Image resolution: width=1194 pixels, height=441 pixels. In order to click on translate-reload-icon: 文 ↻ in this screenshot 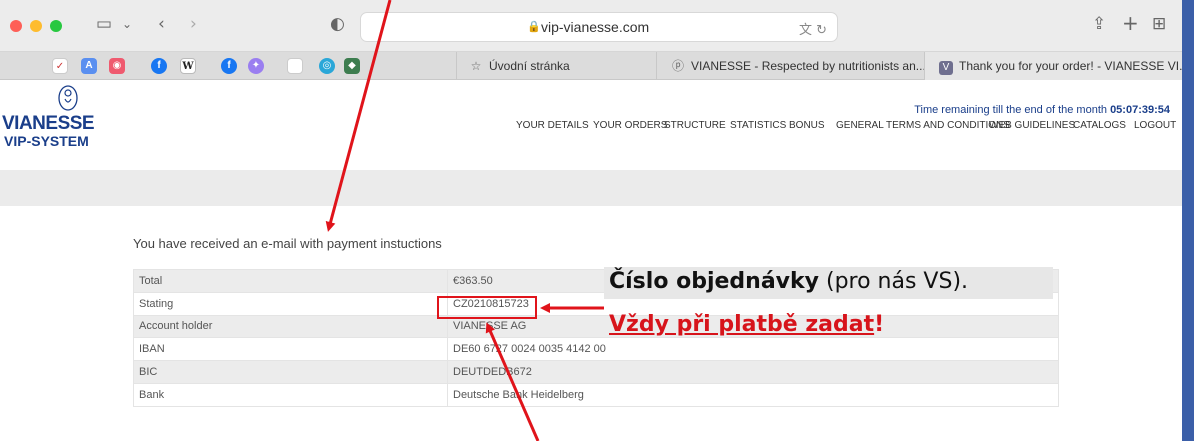, I will do `click(813, 28)`.